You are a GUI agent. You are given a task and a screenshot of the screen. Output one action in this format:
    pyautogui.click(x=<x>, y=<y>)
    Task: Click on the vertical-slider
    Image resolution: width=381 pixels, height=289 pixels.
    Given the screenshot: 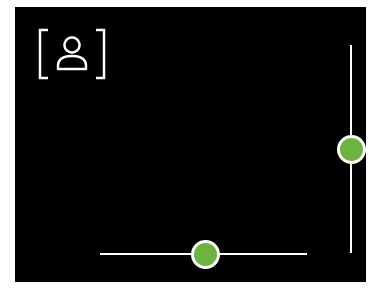 What is the action you would take?
    pyautogui.click(x=351, y=149)
    